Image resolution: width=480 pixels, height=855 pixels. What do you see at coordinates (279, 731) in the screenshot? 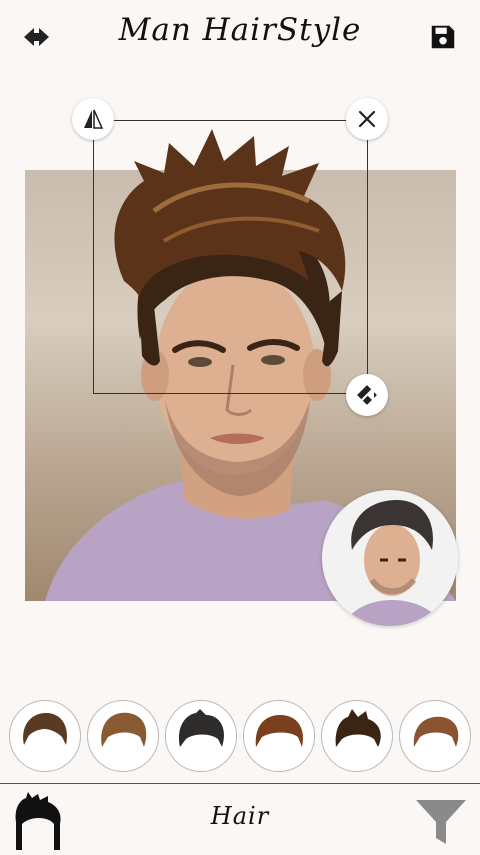
I see `hairstyle-4-icon` at bounding box center [279, 731].